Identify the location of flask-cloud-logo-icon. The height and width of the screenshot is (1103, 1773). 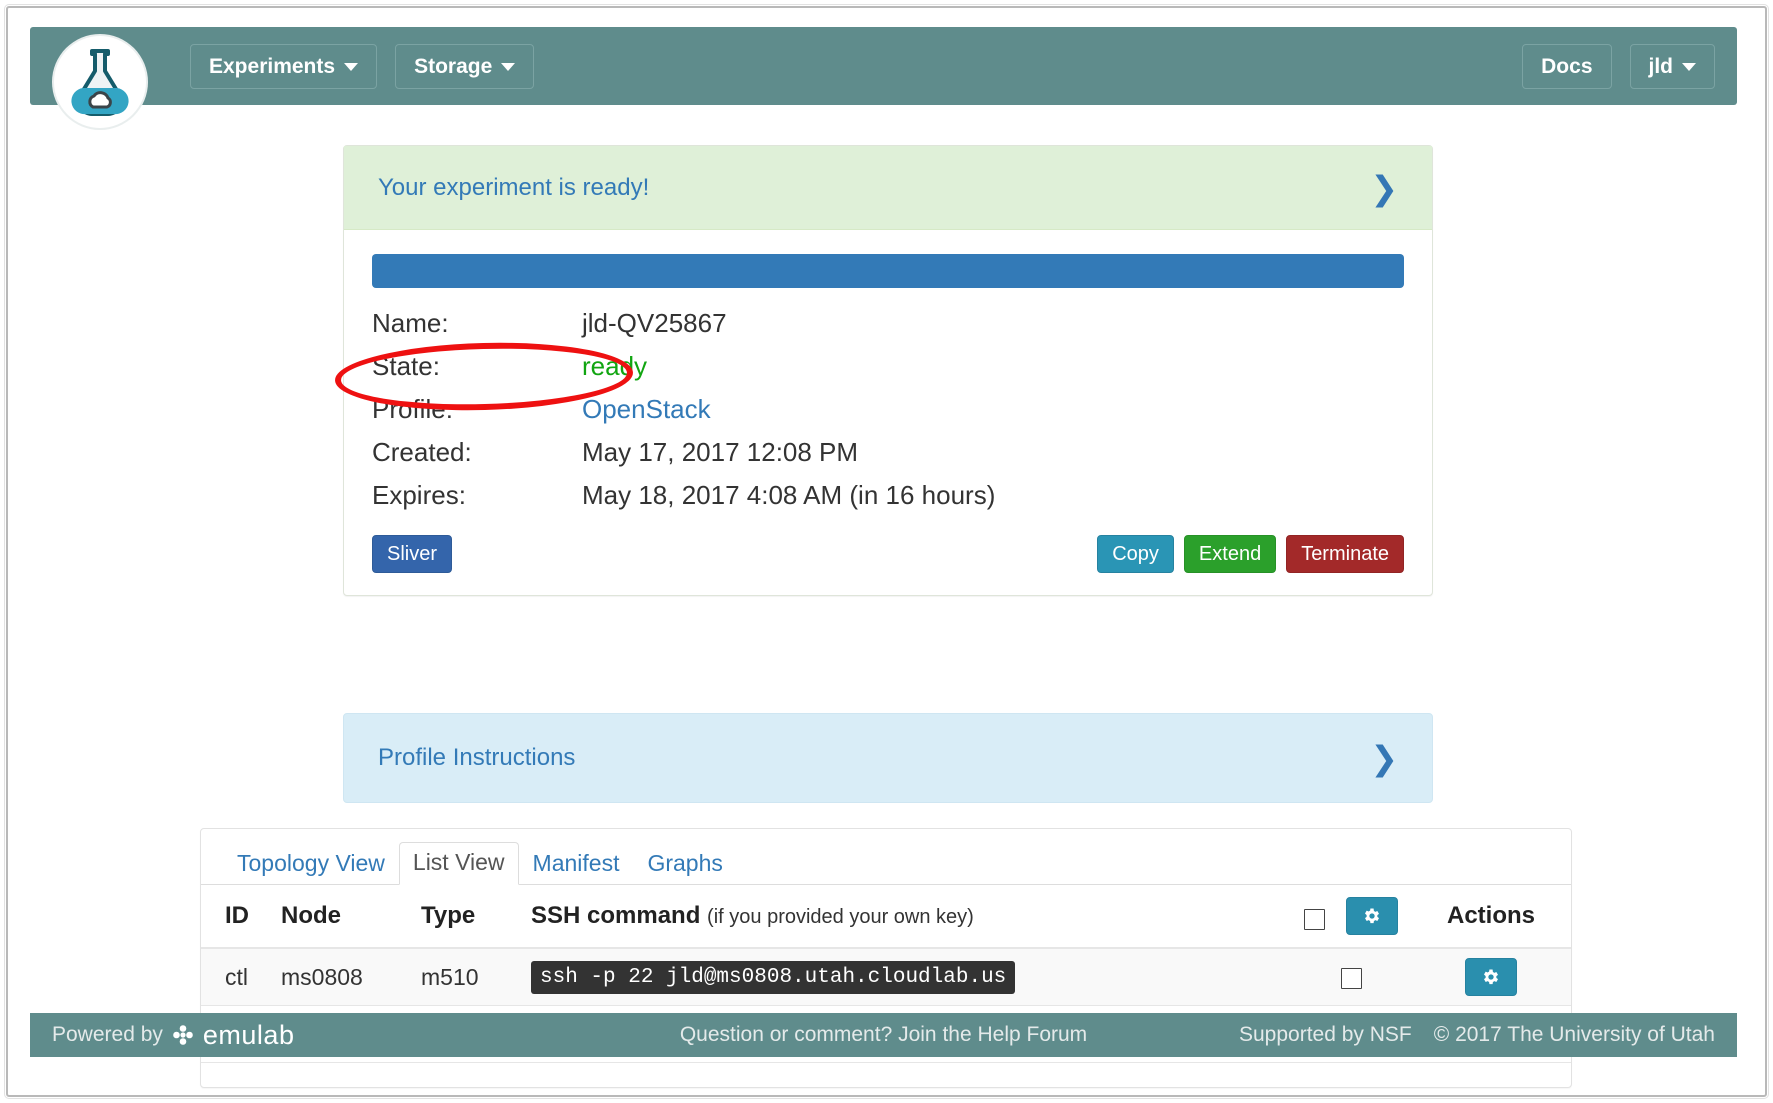
(100, 83).